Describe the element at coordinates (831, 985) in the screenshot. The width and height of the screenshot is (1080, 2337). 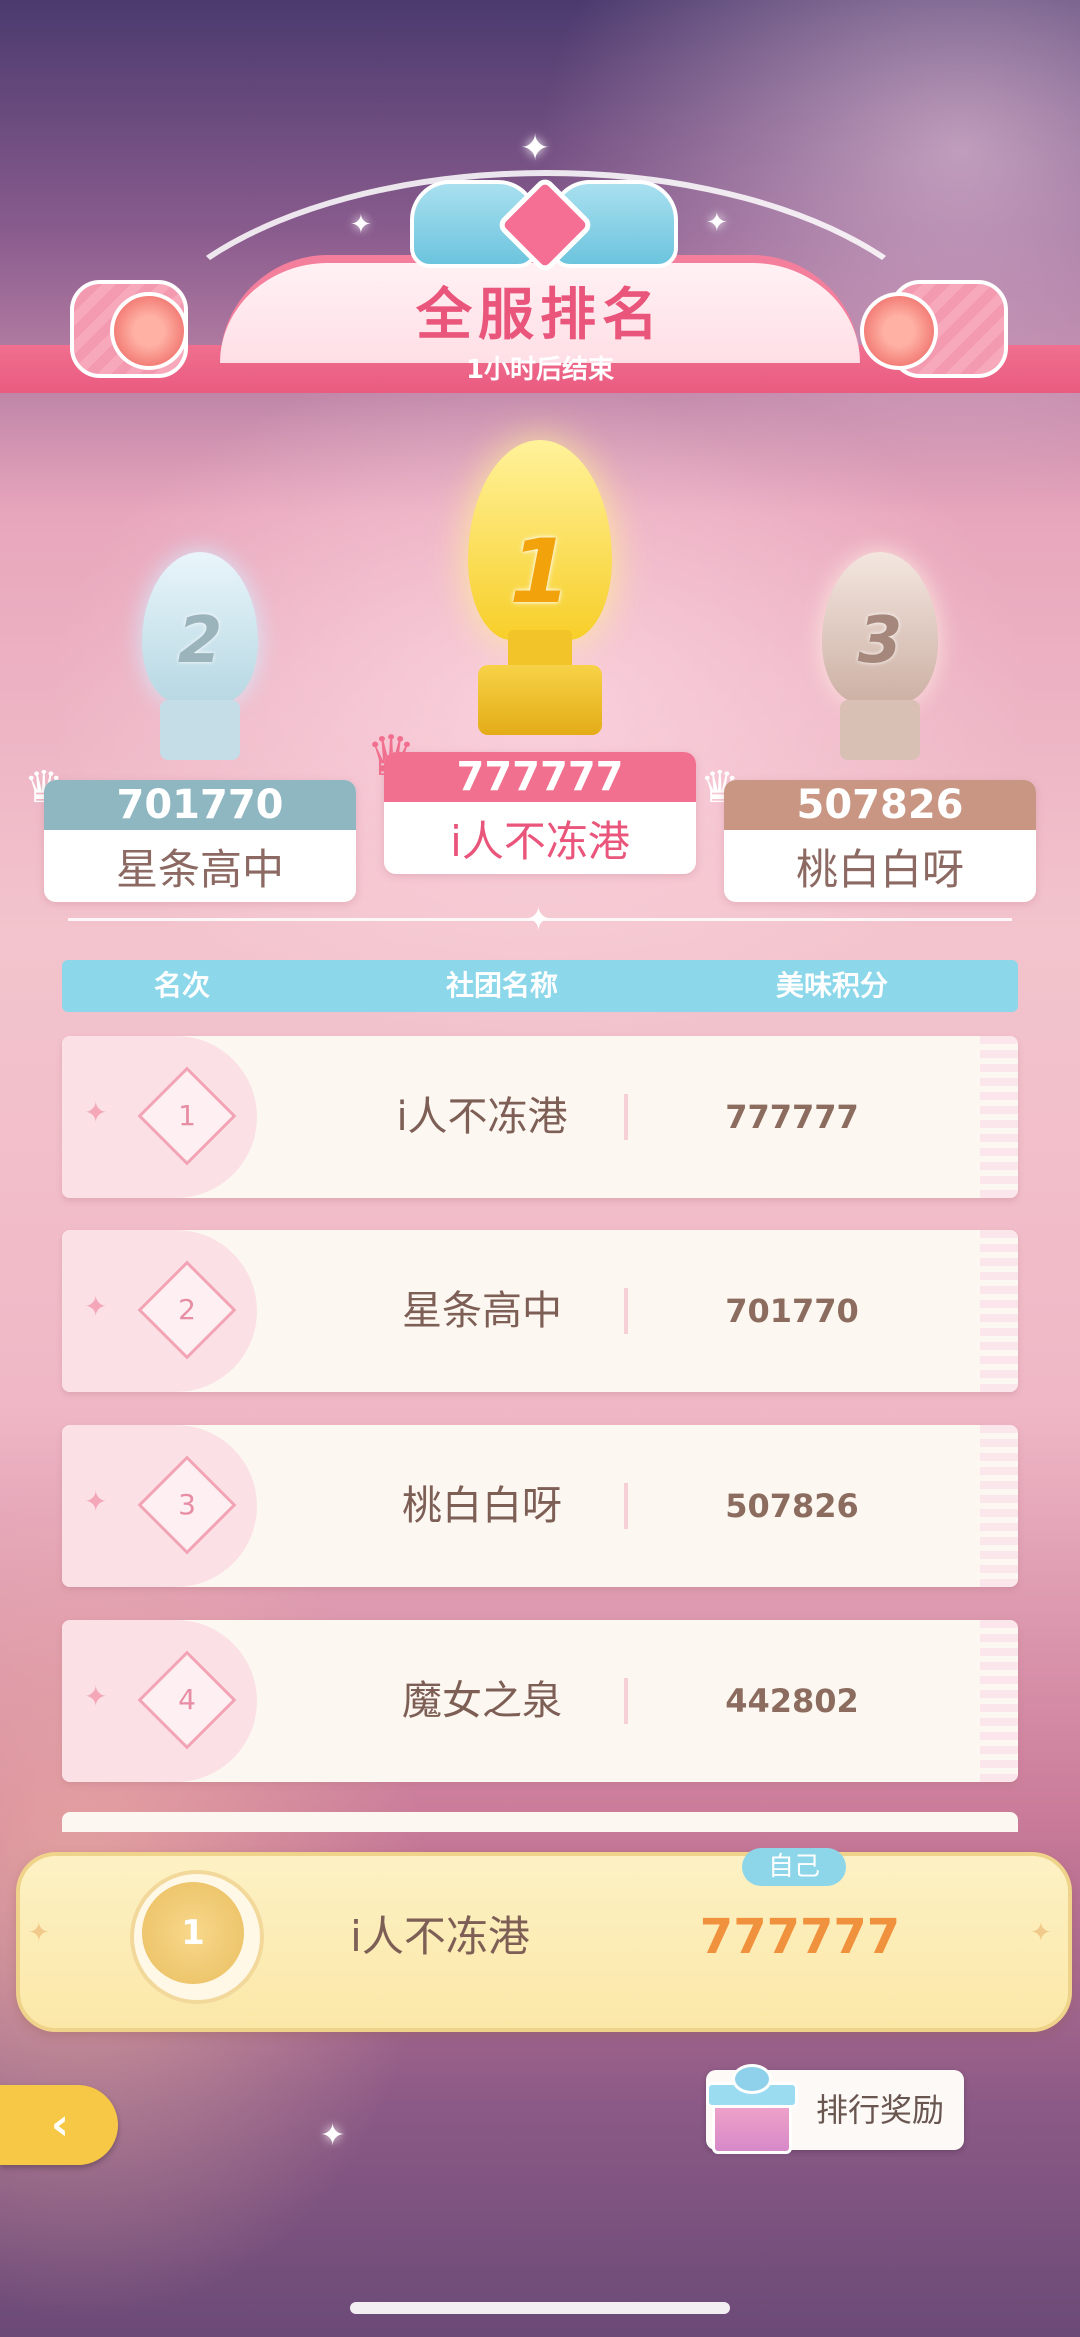
I see `column-score: 美味积分` at that location.